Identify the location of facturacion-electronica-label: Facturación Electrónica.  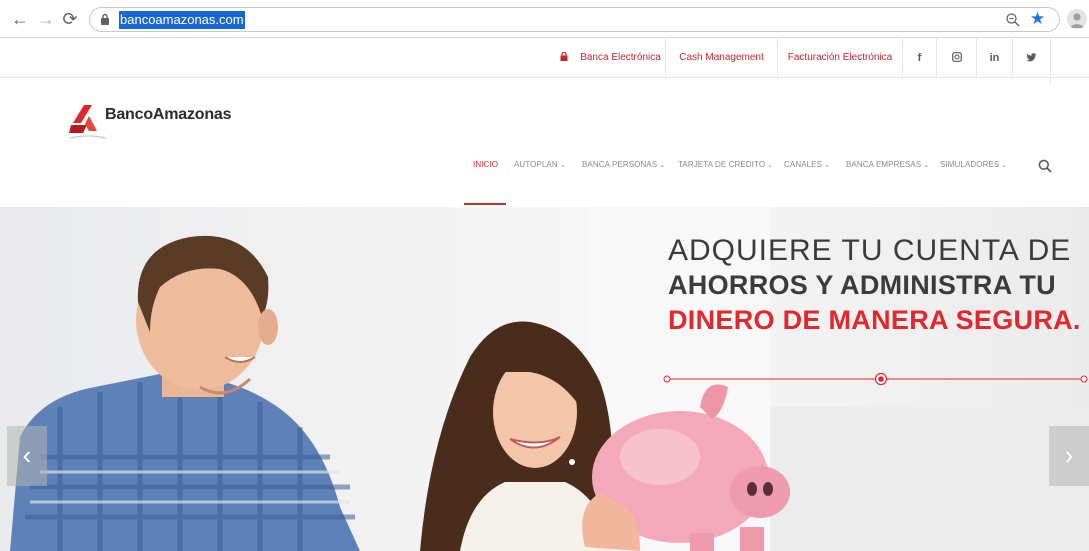
(840, 57).